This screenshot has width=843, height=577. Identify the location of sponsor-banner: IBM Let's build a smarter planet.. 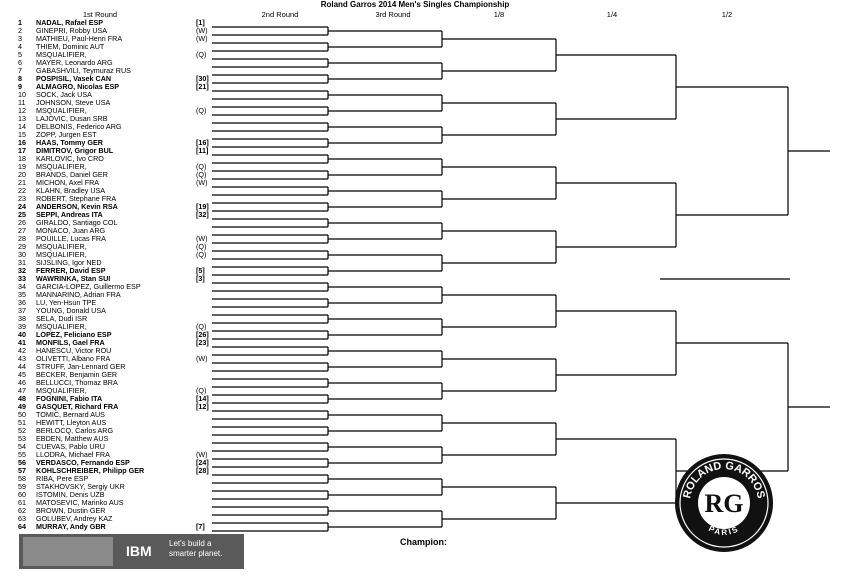
(131, 551).